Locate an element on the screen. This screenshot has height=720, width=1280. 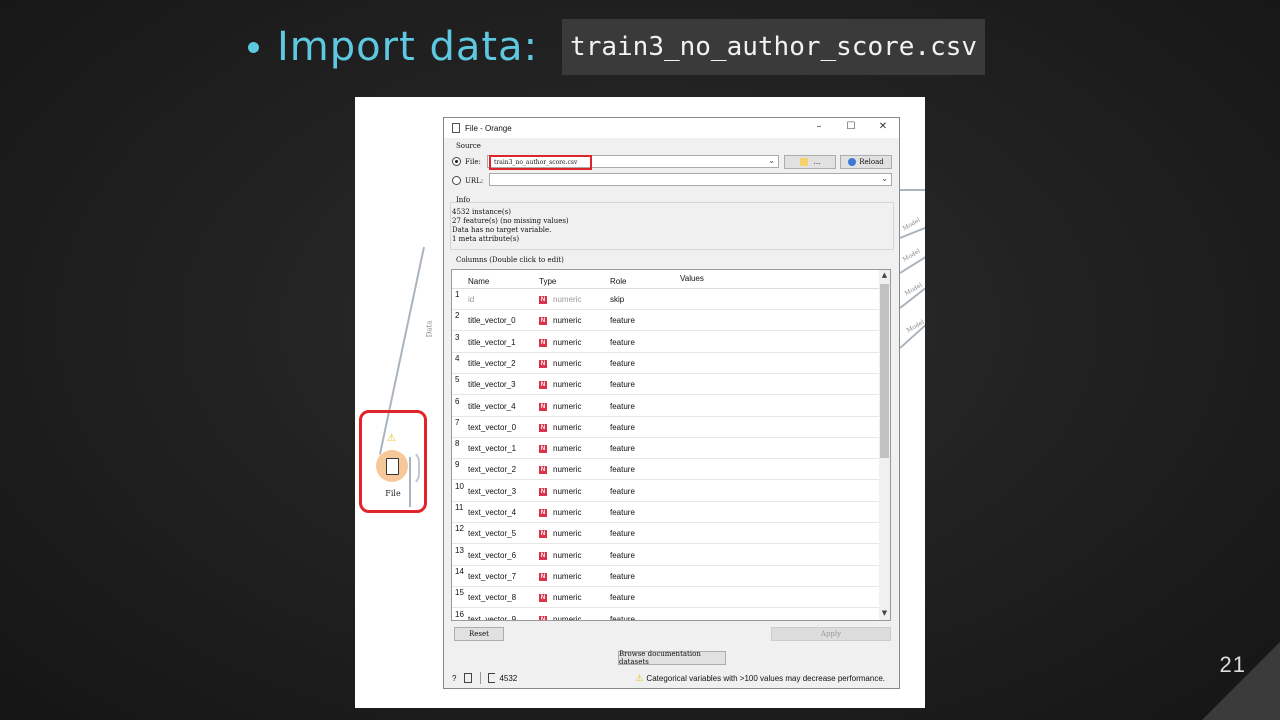
table-row: 3 title_vector_1 Nnumeric feature is located at coordinates (666, 342).